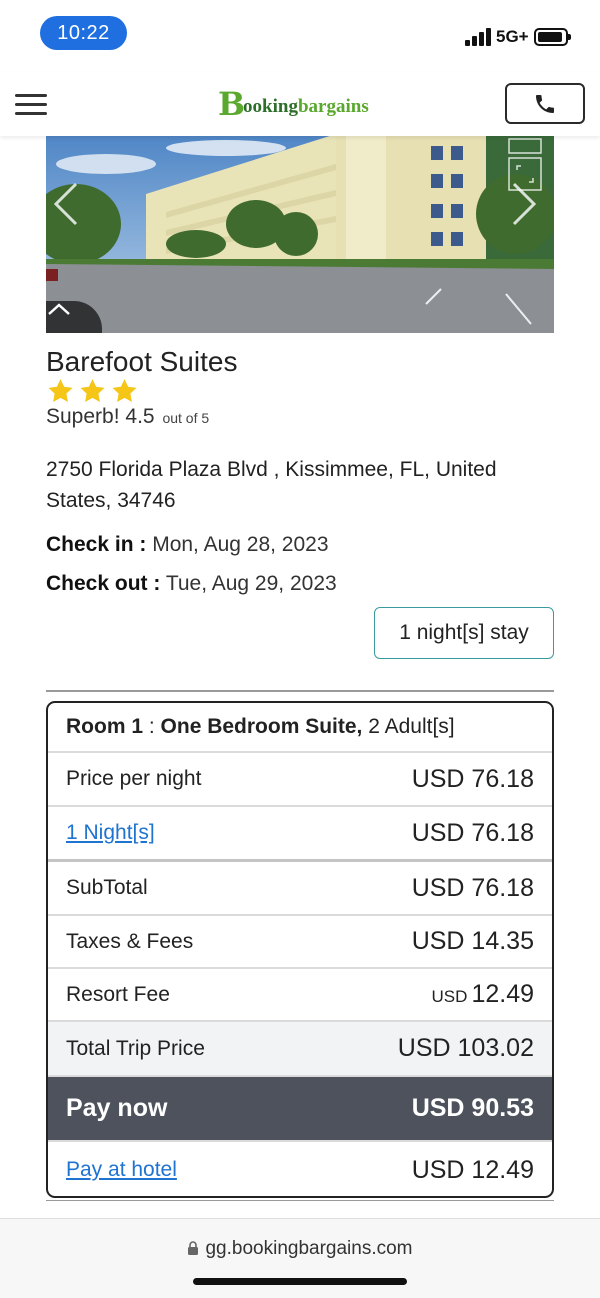 This screenshot has width=600, height=1298. I want to click on room-guests: 2 Adult[s], so click(408, 726).